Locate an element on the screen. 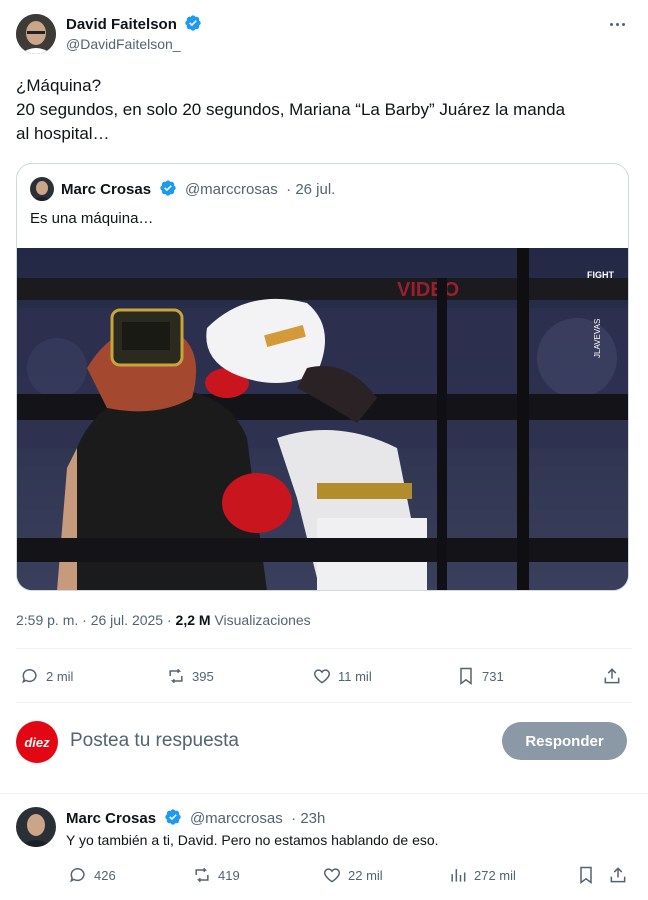 This screenshot has width=648, height=900. author-avatar is located at coordinates (36, 34).